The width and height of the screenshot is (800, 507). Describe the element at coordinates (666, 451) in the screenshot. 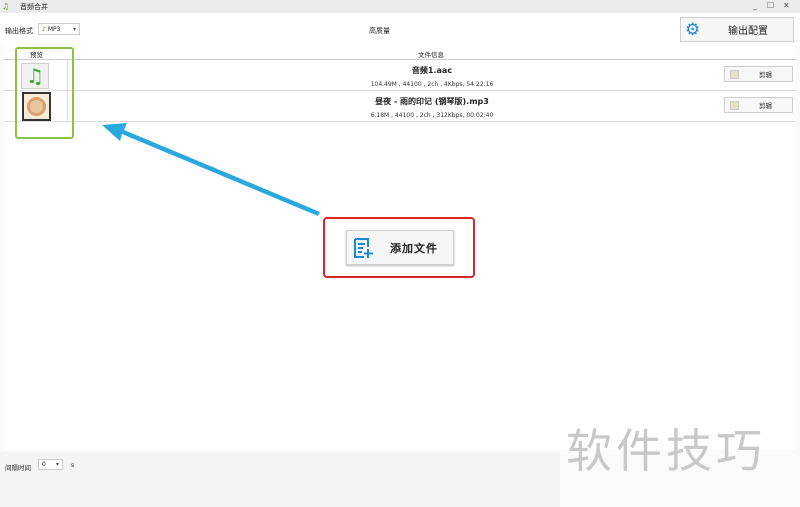

I see `watermark: 软件技巧` at that location.